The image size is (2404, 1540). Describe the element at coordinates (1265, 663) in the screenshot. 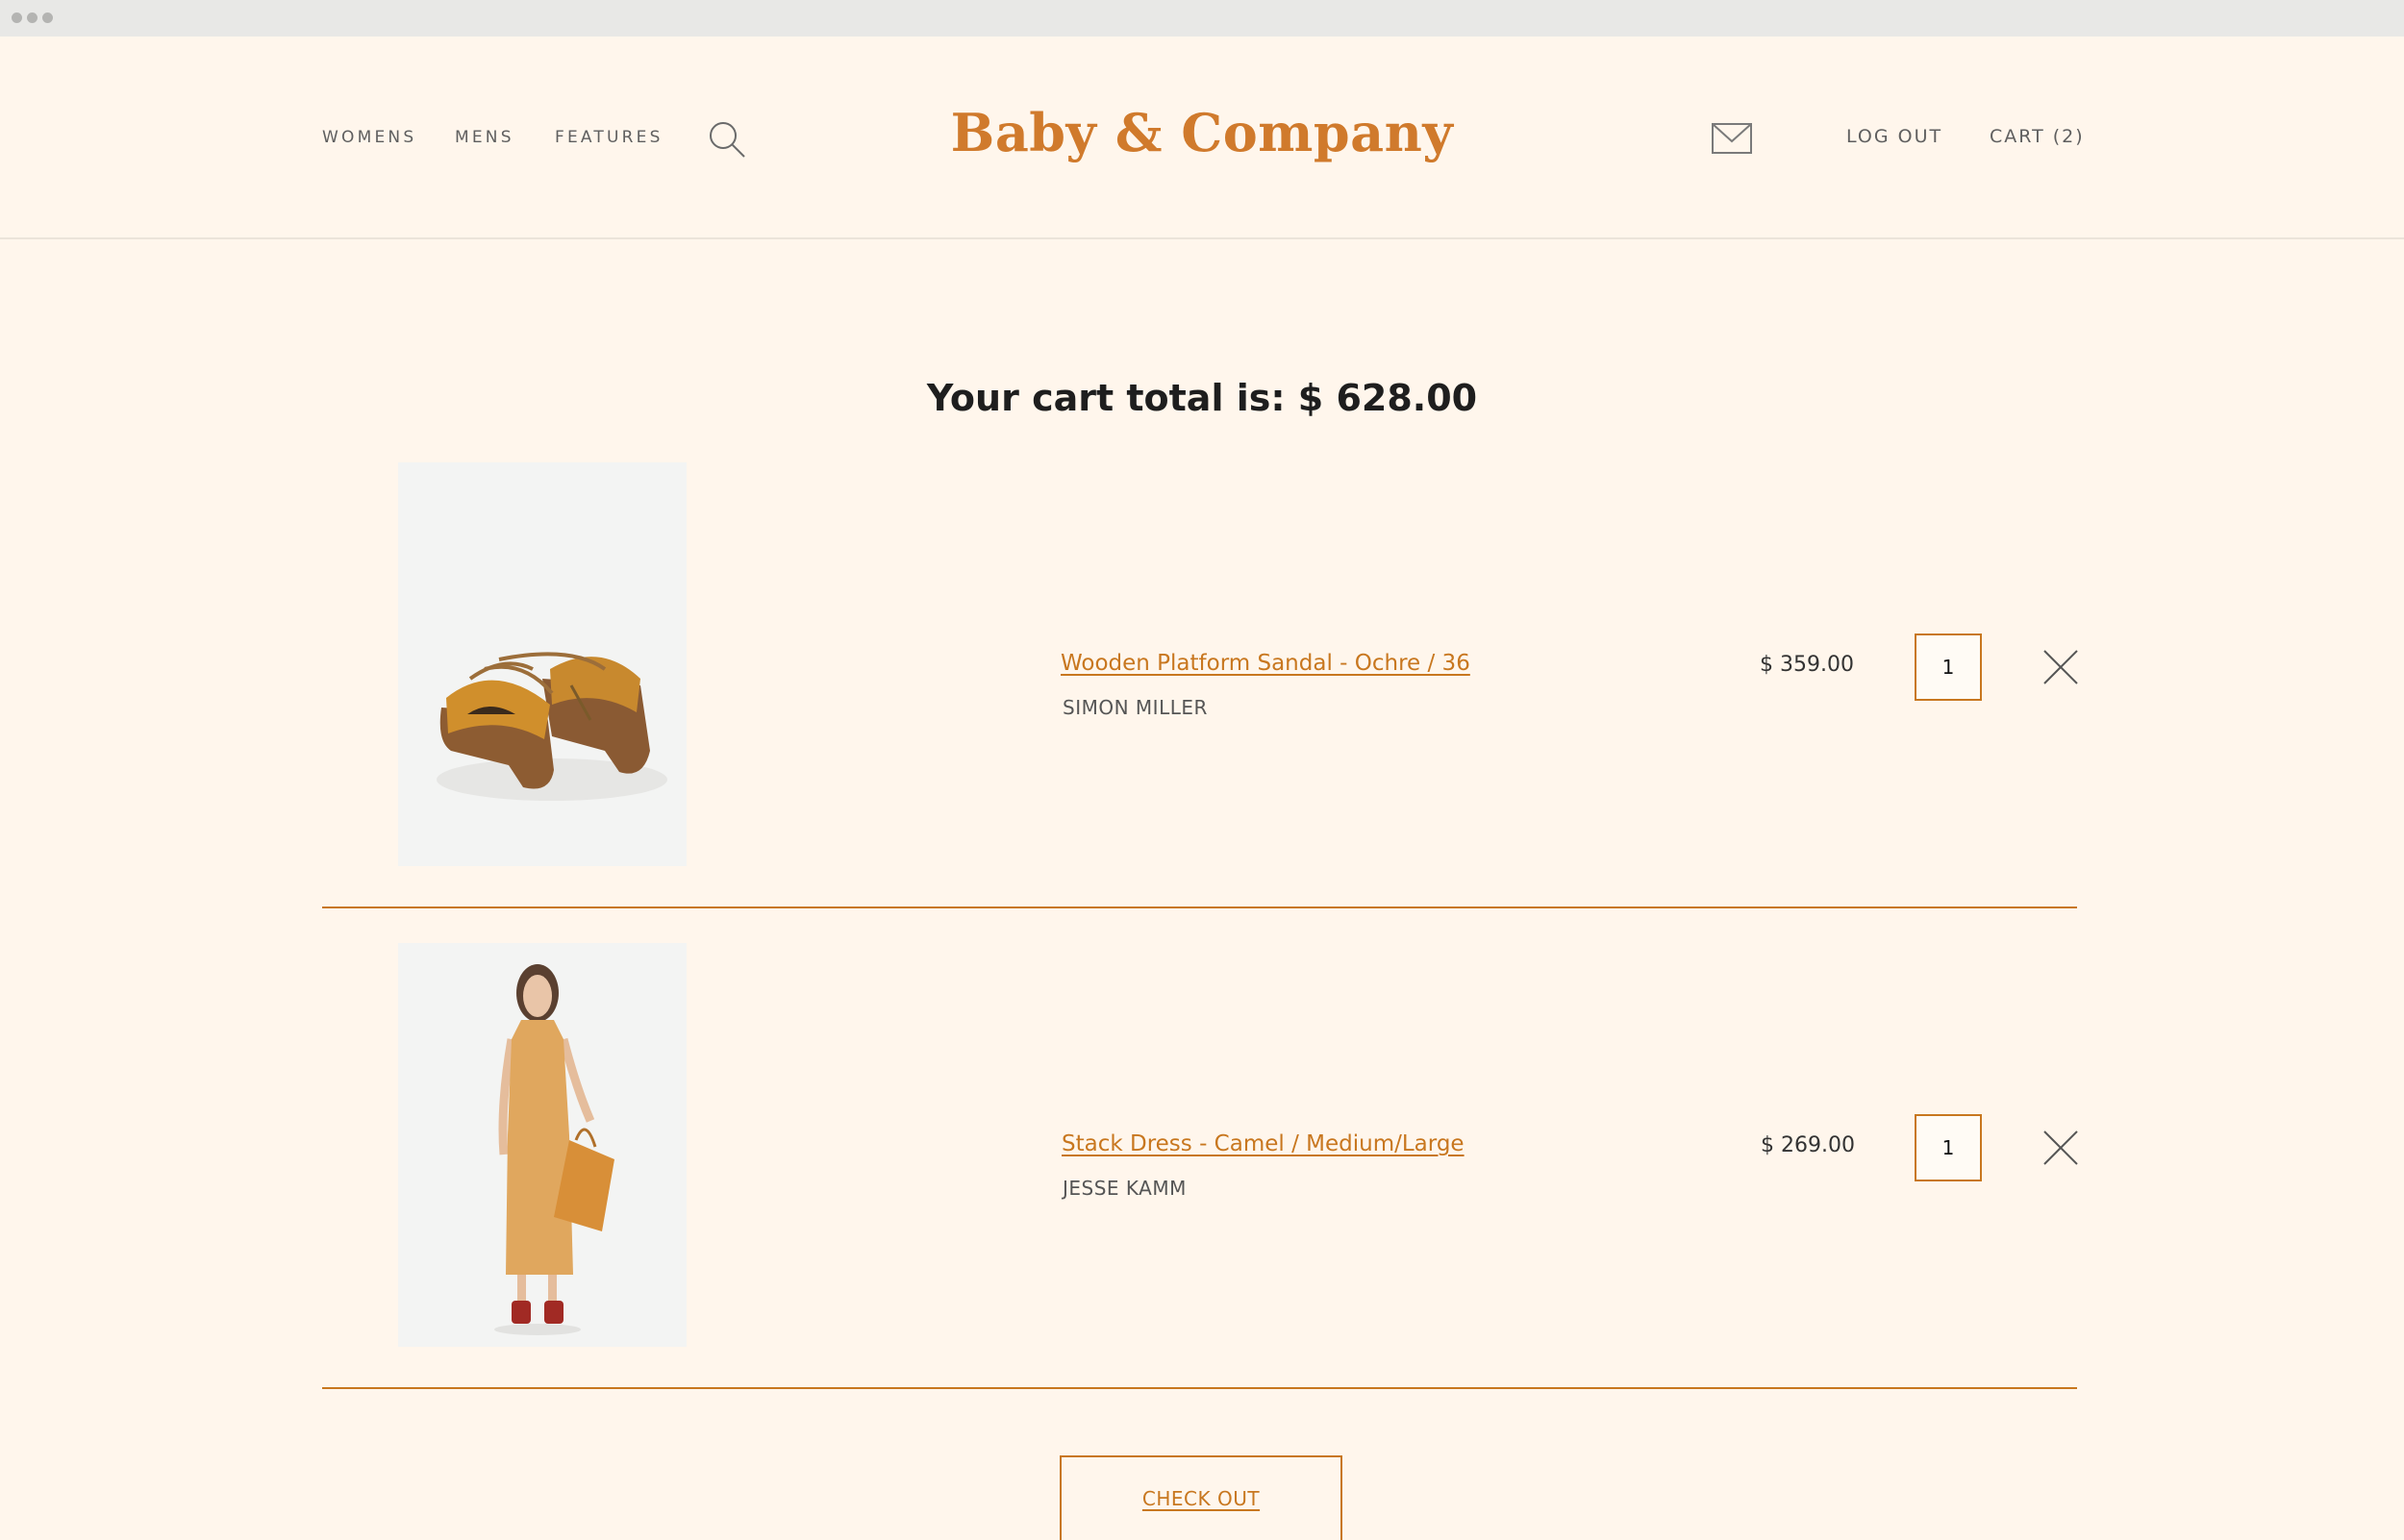

I see `product-link: Wooden Platform Sandal - Ochre / 36` at that location.